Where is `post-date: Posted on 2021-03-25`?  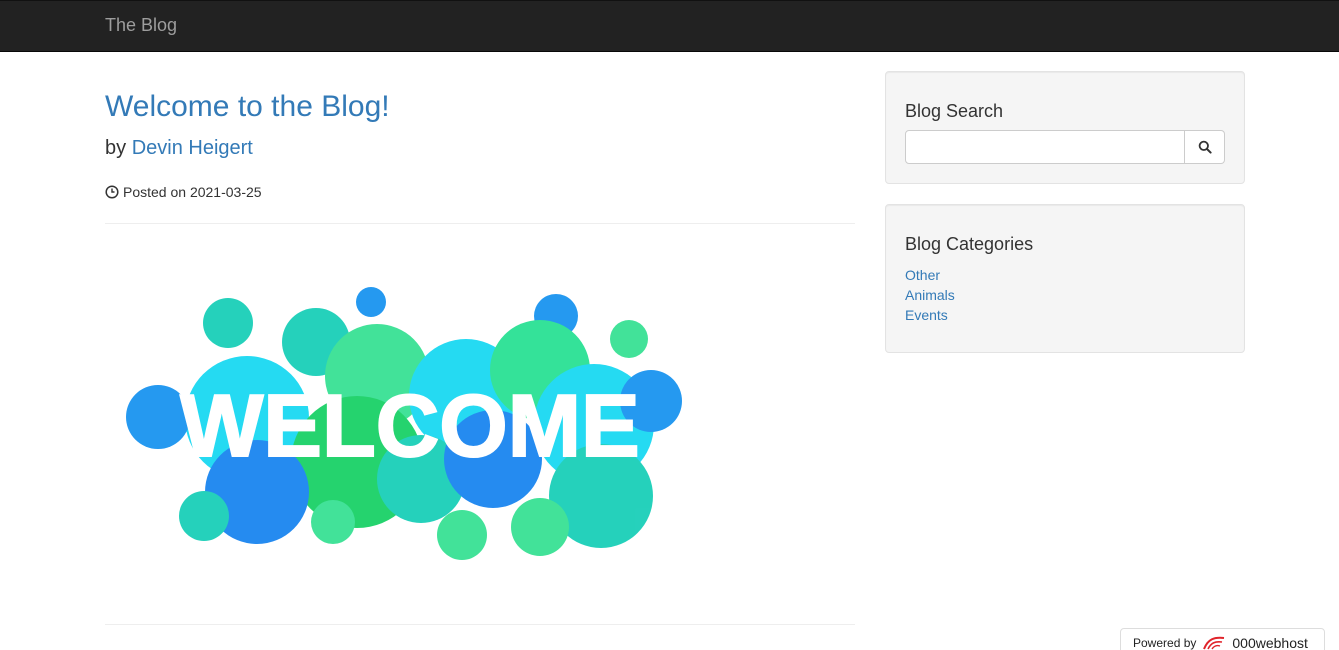 post-date: Posted on 2021-03-25 is located at coordinates (183, 192).